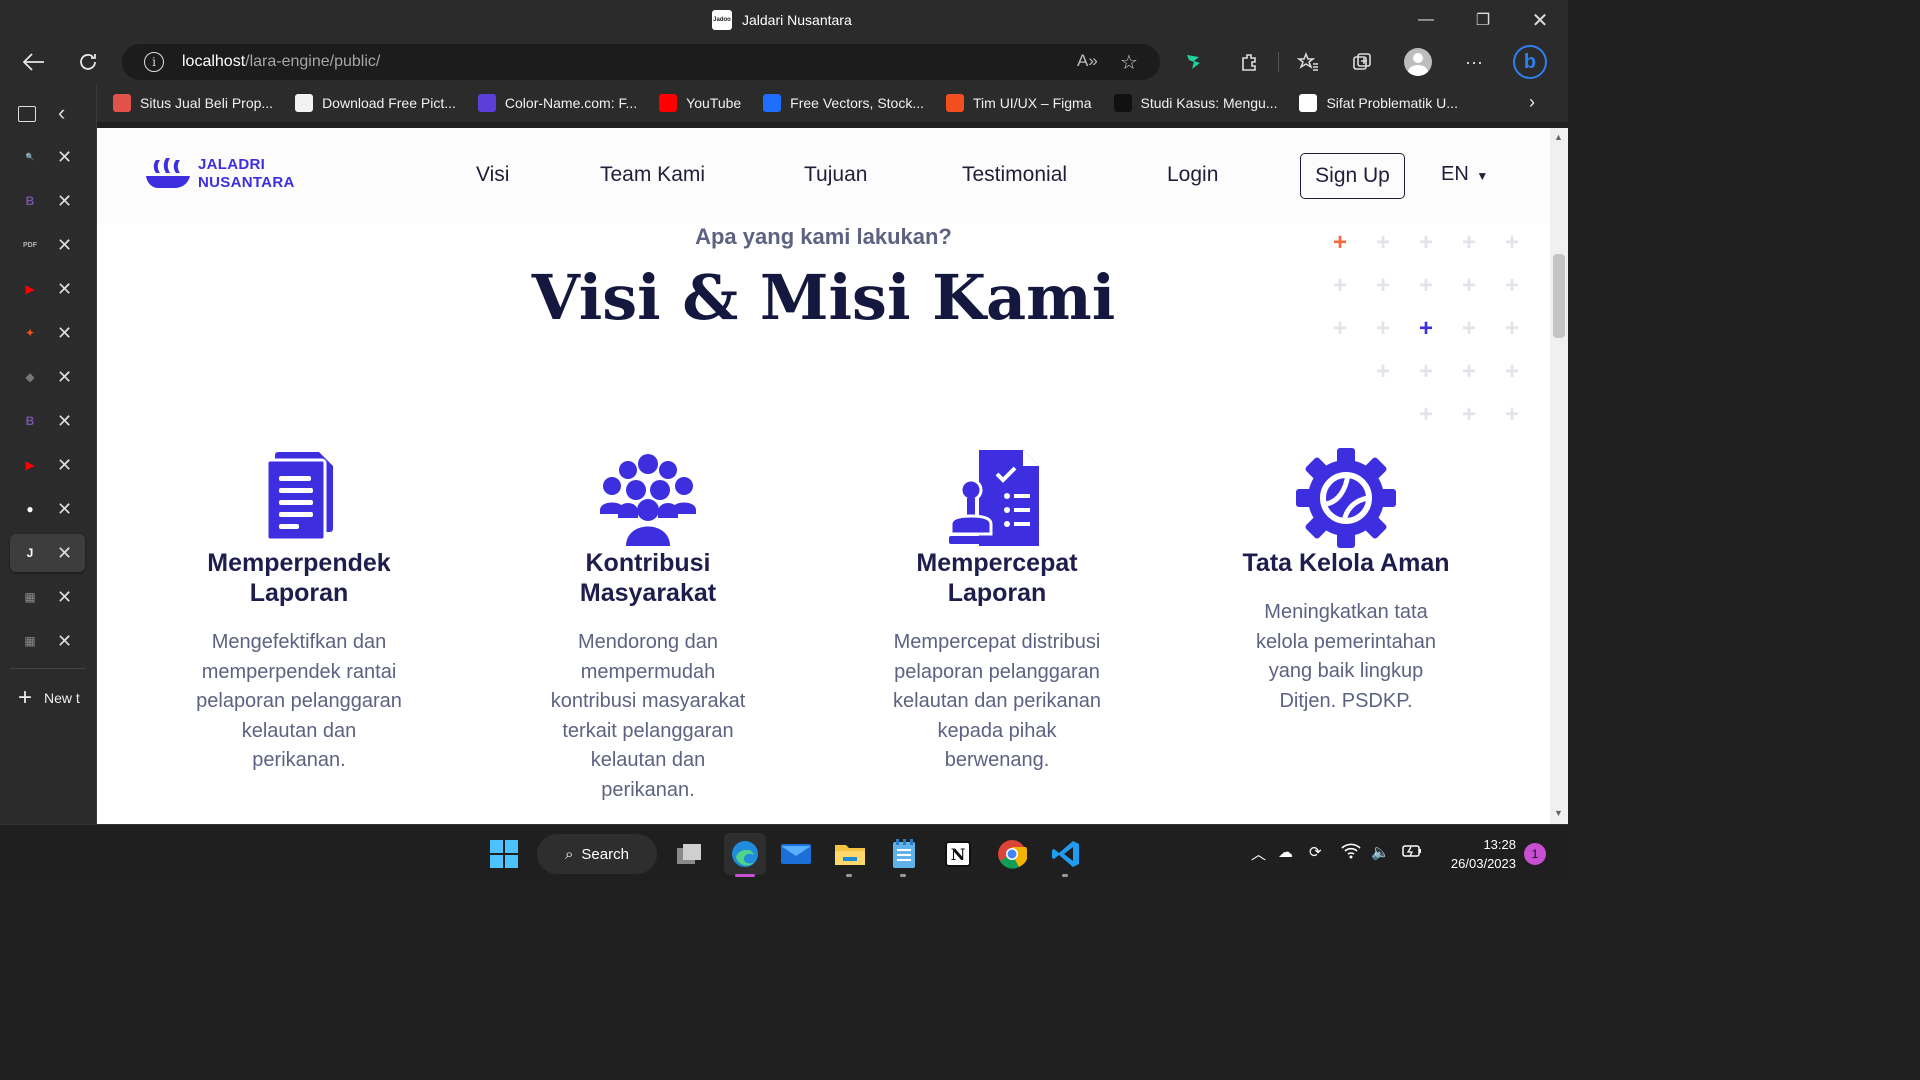 The height and width of the screenshot is (1080, 1920). What do you see at coordinates (648, 642) in the screenshot?
I see `card-description-line: Mendorong dan` at bounding box center [648, 642].